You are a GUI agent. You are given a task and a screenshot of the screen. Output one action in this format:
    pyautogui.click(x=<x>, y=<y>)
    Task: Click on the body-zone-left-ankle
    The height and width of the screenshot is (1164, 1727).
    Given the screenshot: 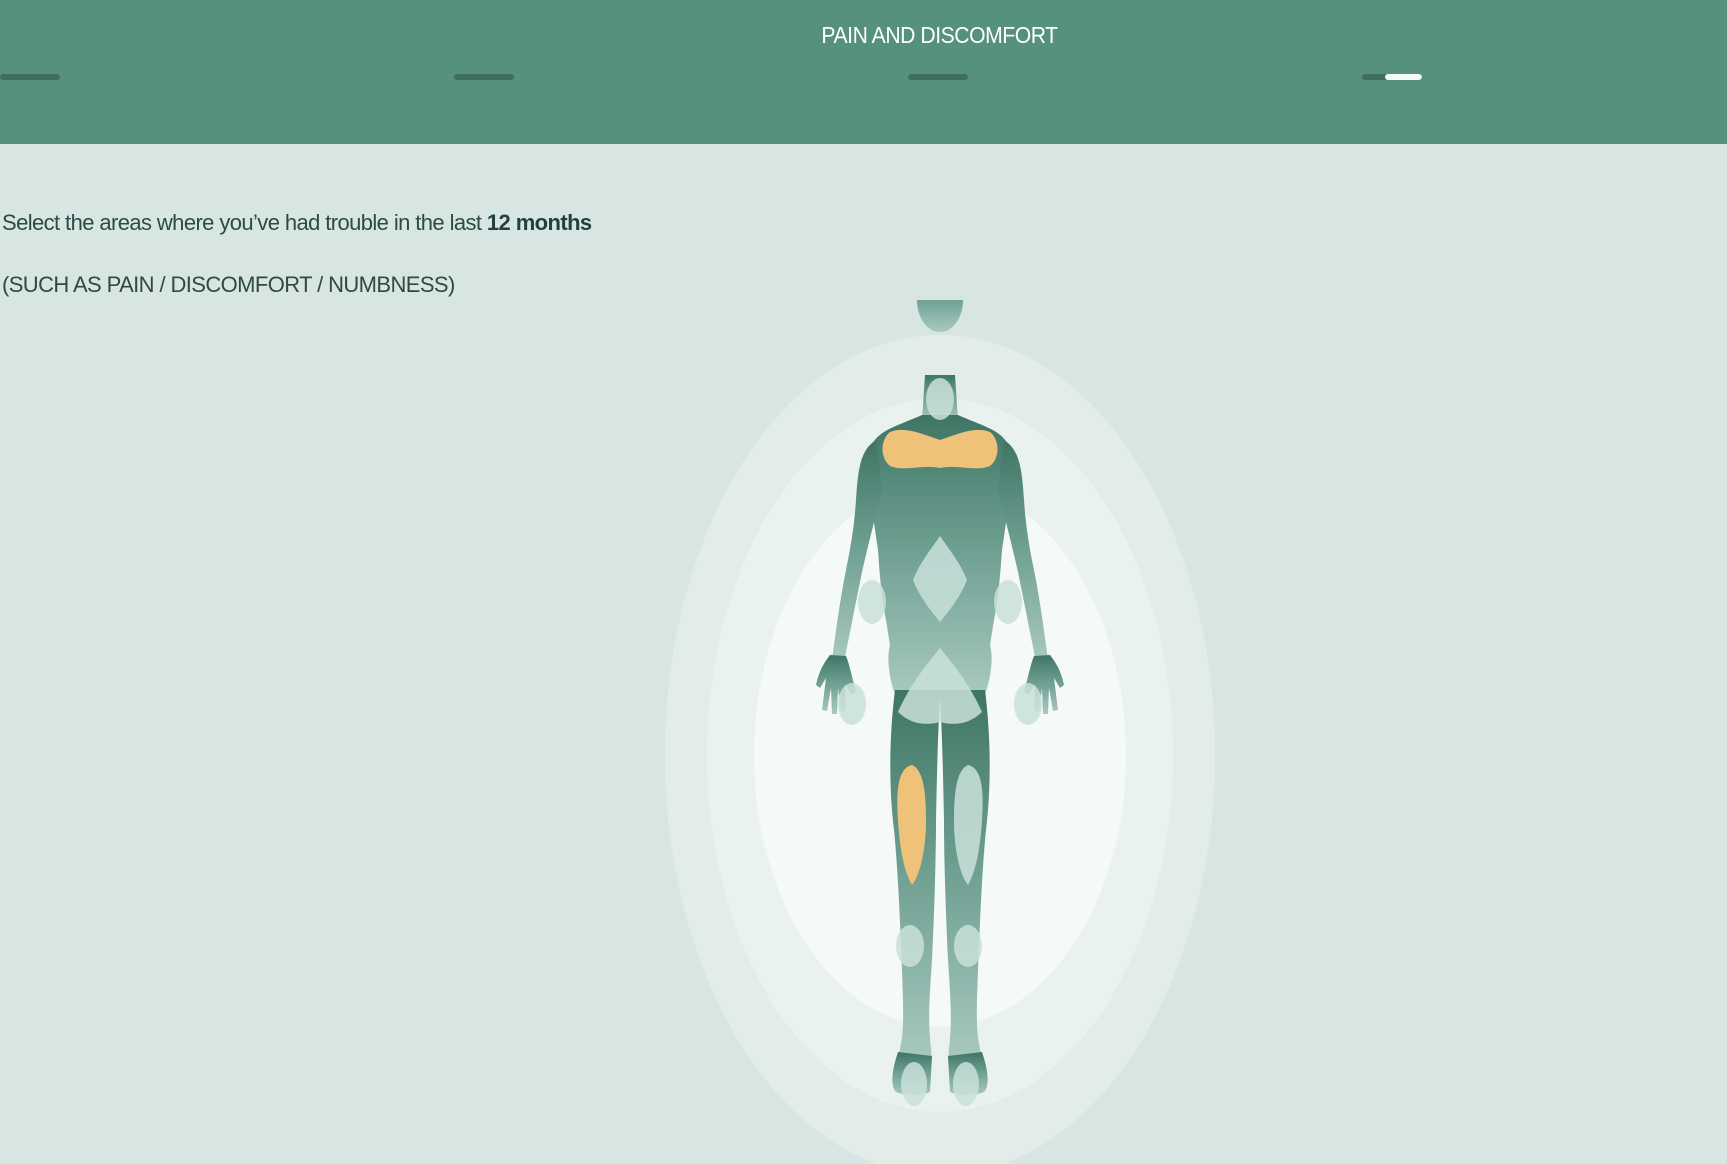 What is the action you would take?
    pyautogui.click(x=914, y=1084)
    